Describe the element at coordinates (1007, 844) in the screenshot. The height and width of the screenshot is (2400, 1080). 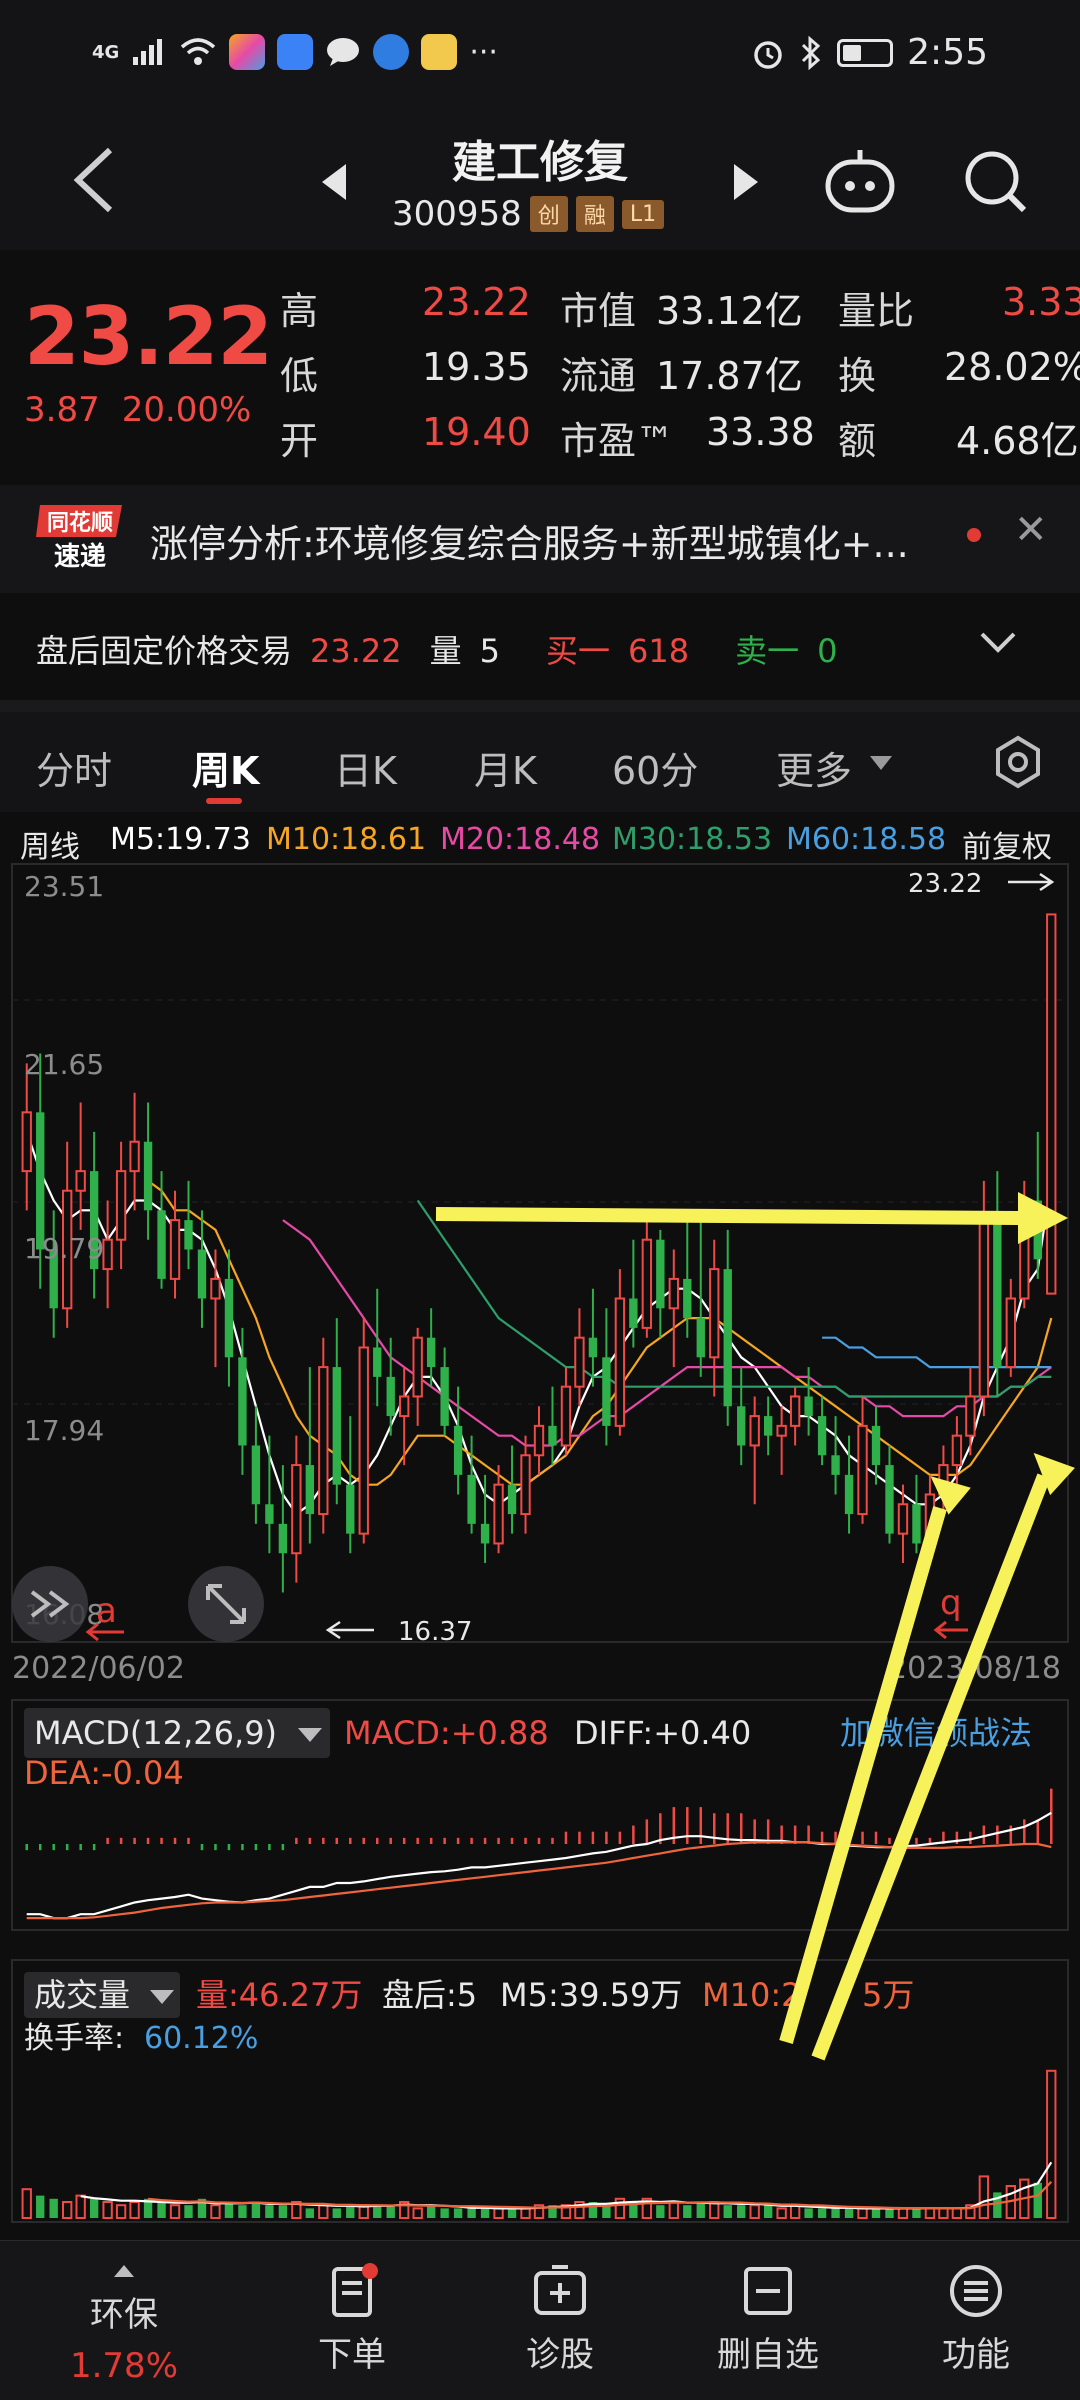
I see `adjust-mode: 前复权` at that location.